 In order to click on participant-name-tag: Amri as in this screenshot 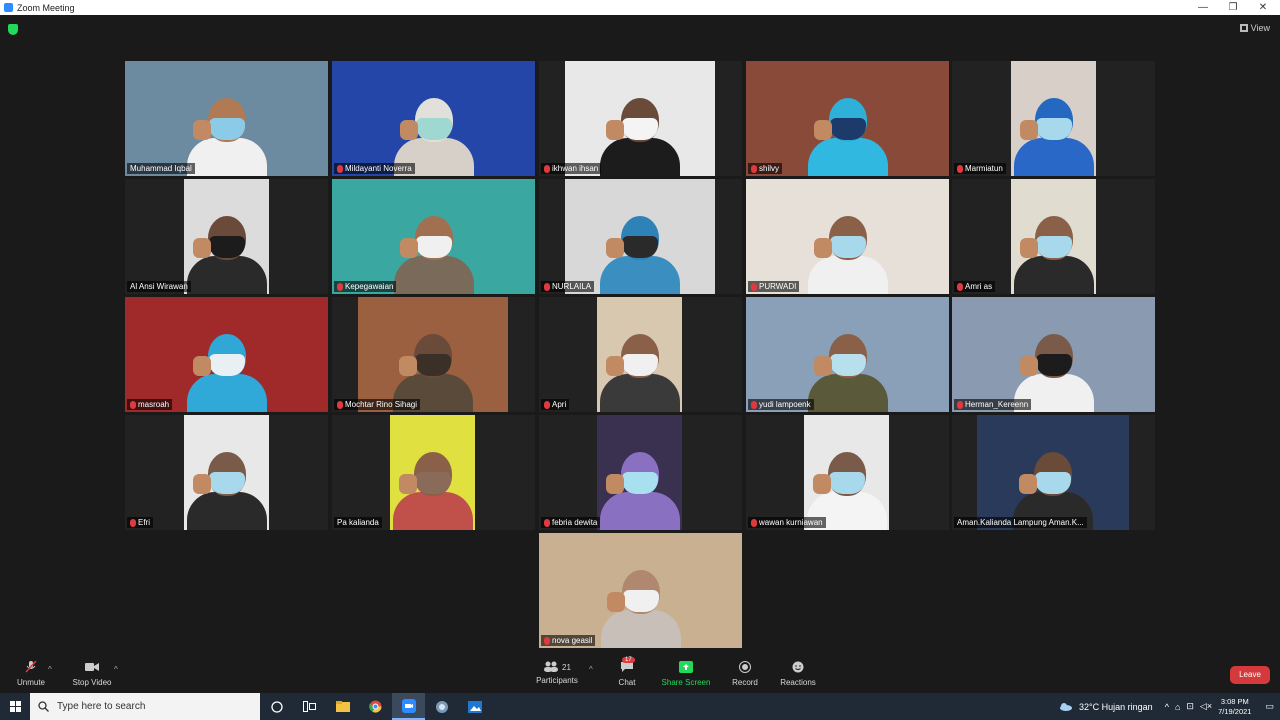, I will do `click(975, 286)`.